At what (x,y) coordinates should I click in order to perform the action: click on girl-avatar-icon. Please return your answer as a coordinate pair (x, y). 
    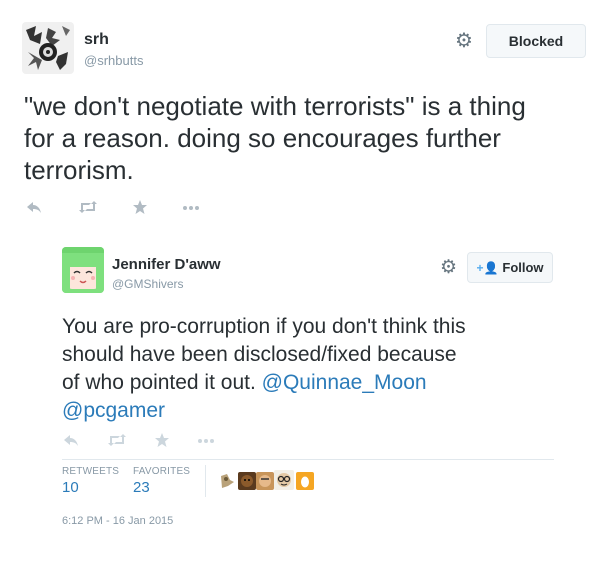
    Looking at the image, I should click on (83, 270).